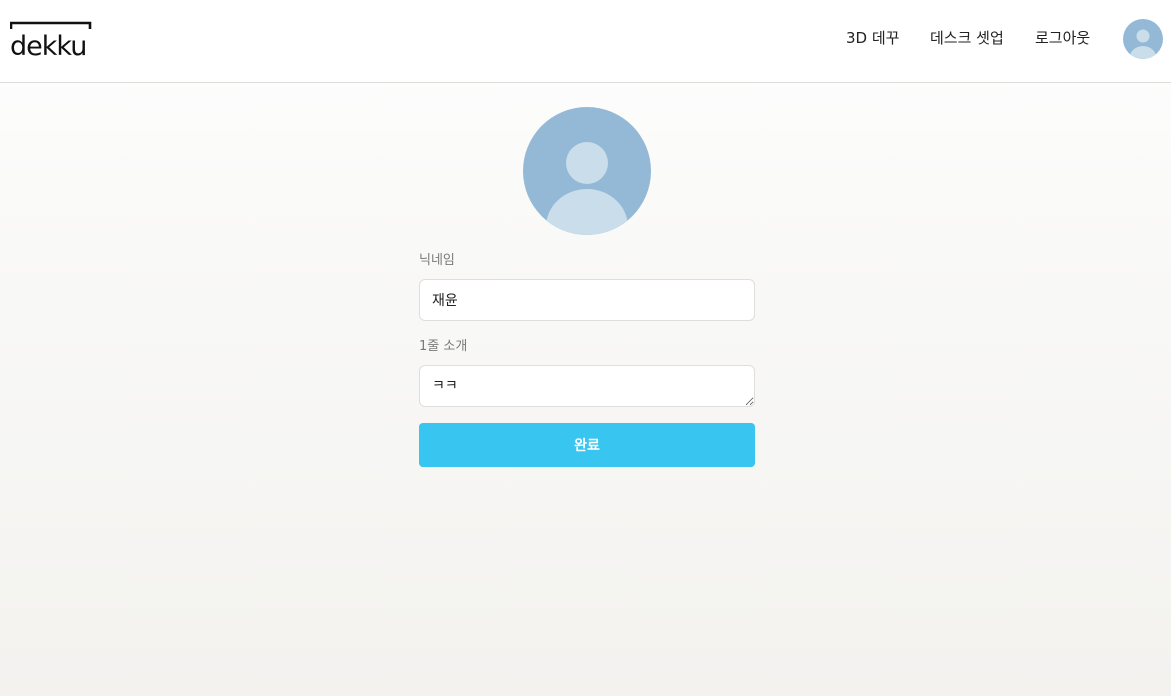  What do you see at coordinates (587, 300) in the screenshot?
I see `nickname-input` at bounding box center [587, 300].